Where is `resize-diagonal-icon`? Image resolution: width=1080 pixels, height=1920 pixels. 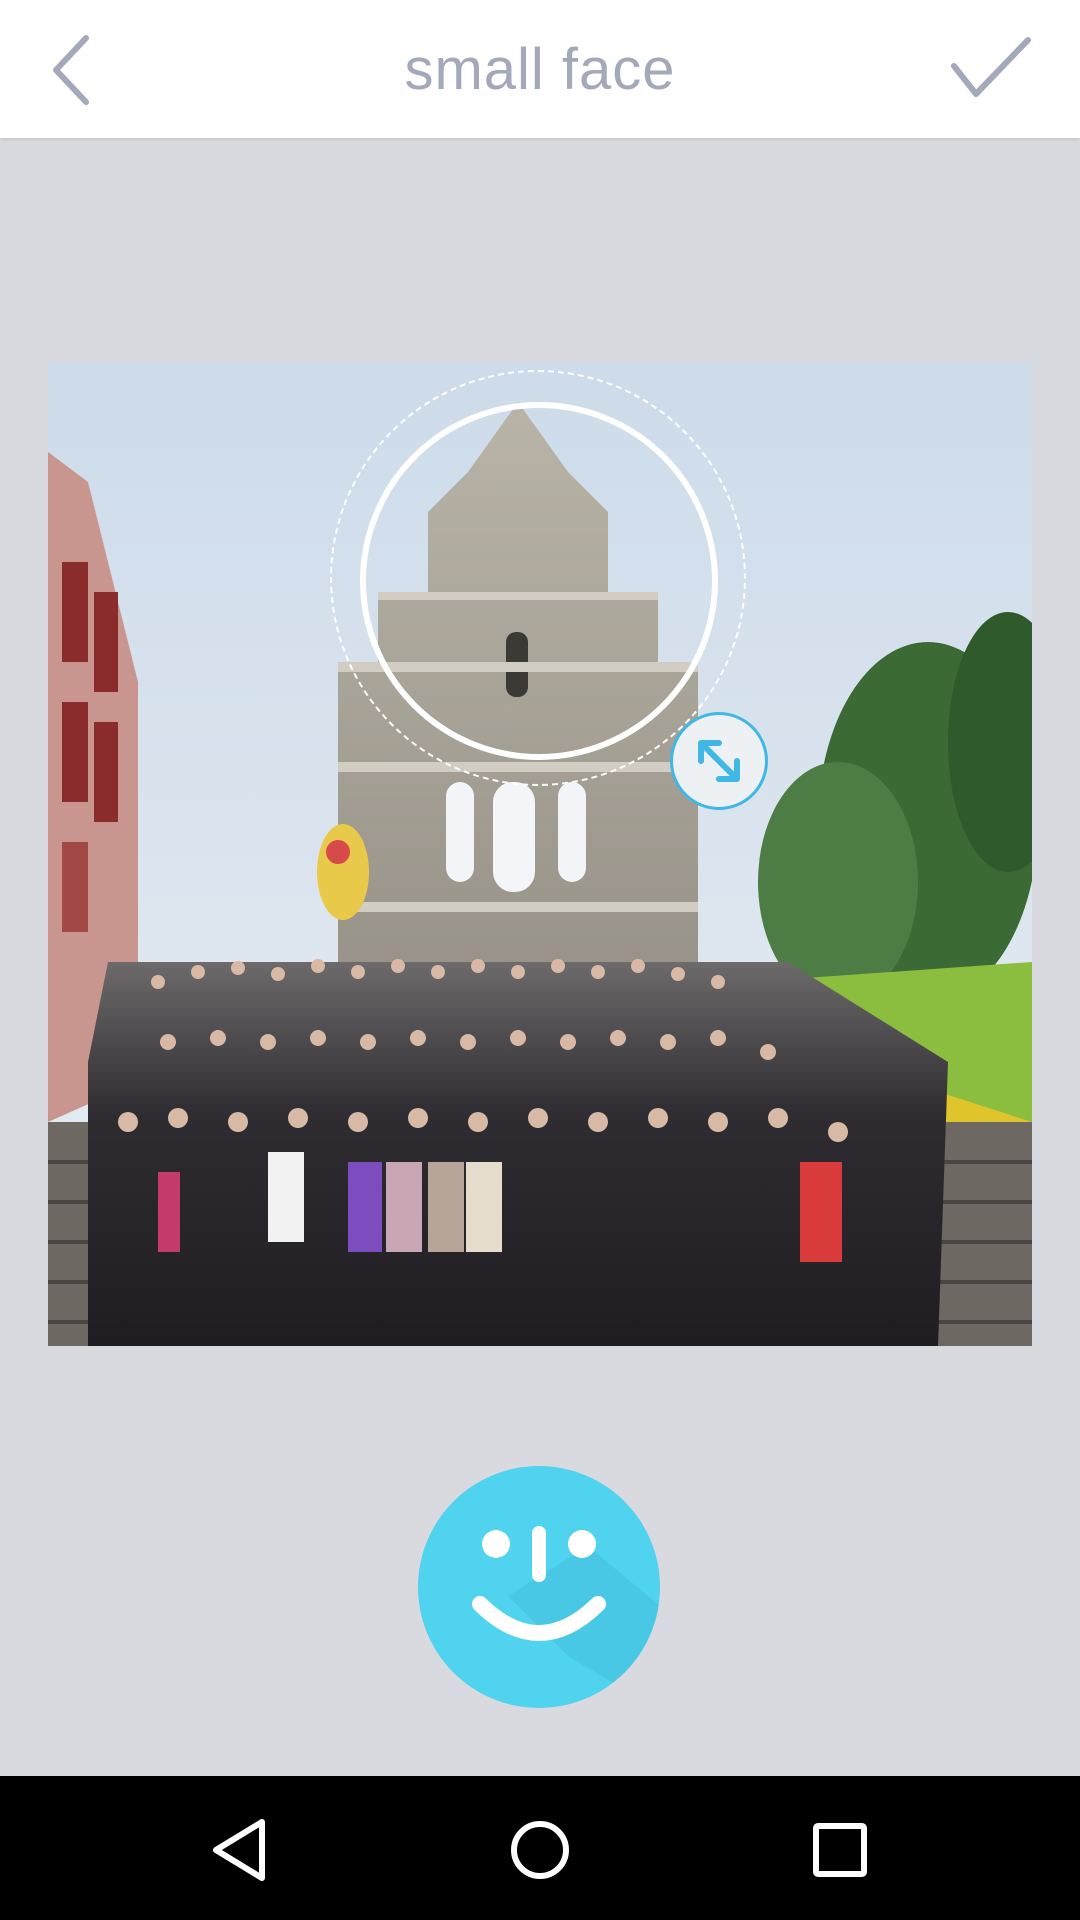 resize-diagonal-icon is located at coordinates (719, 761).